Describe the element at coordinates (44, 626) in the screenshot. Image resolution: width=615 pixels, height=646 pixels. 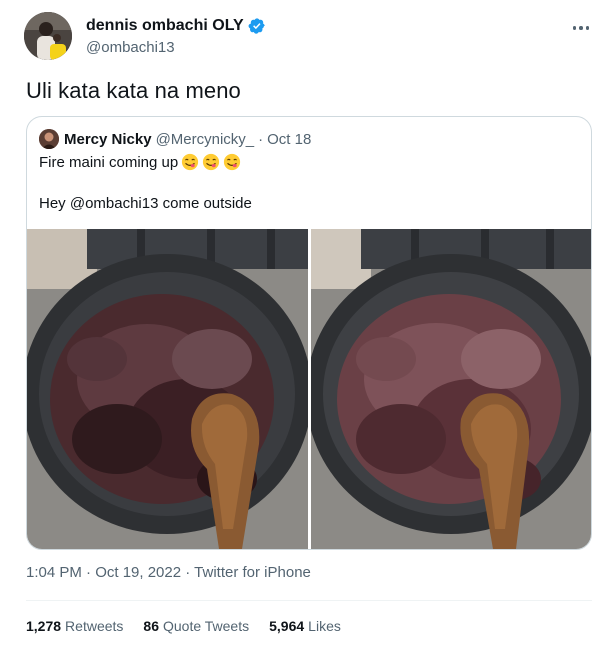
I see `retweets-count: 1,278` at that location.